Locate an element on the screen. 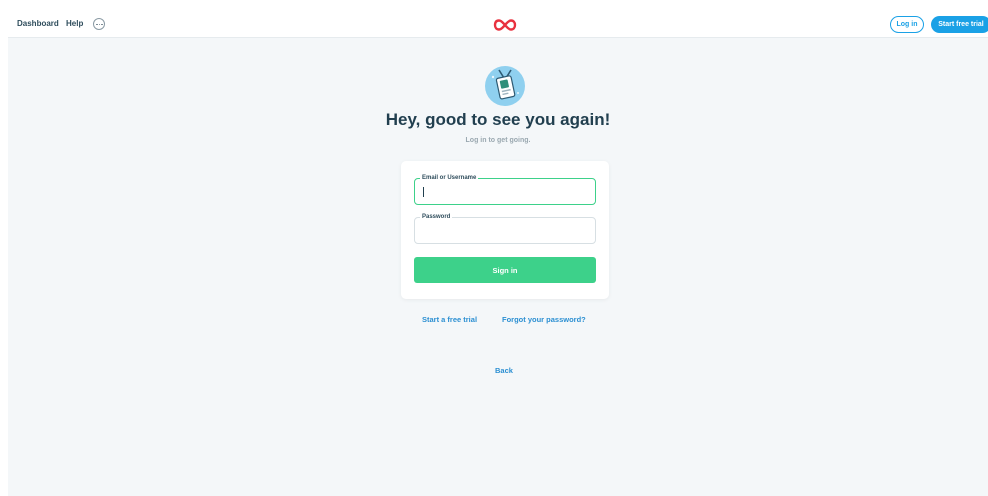 The height and width of the screenshot is (496, 988). password-input is located at coordinates (505, 231).